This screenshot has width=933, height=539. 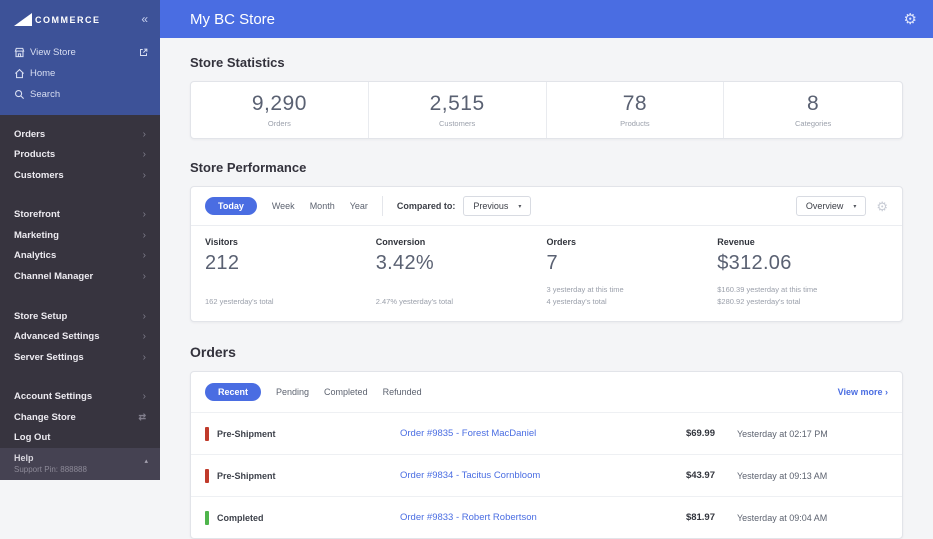 What do you see at coordinates (80, 215) in the screenshot?
I see `sidebar-item-storefront: Storefront ›` at bounding box center [80, 215].